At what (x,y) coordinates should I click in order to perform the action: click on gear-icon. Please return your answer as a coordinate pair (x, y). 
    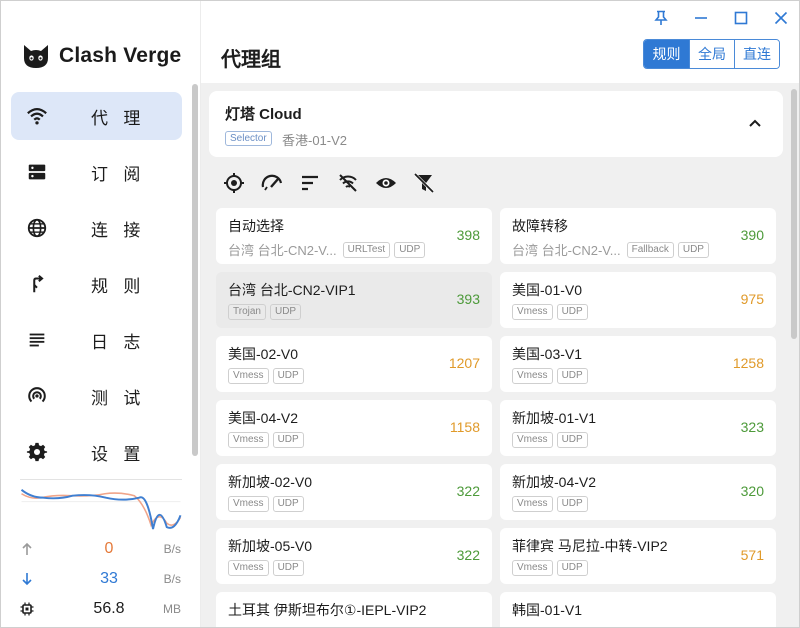
    Looking at the image, I should click on (37, 452).